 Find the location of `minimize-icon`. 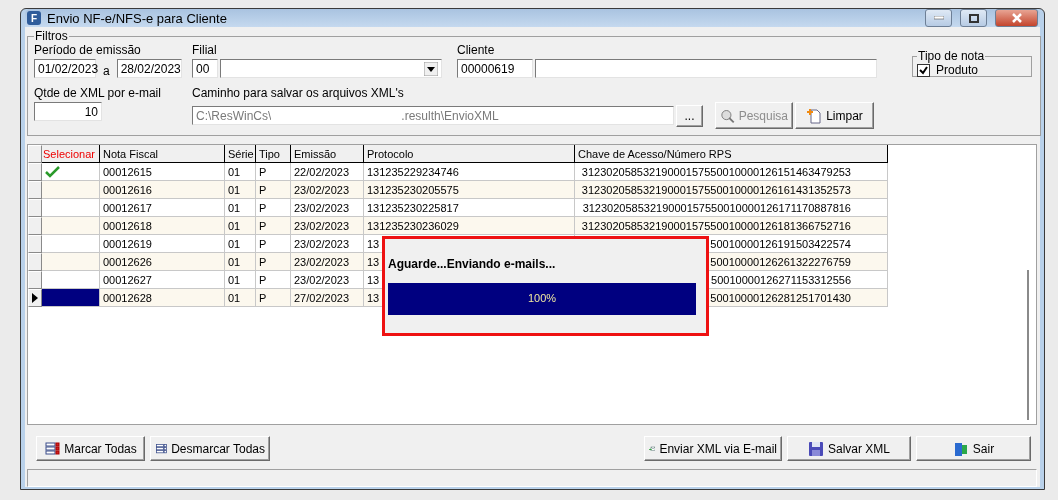

minimize-icon is located at coordinates (938, 18).